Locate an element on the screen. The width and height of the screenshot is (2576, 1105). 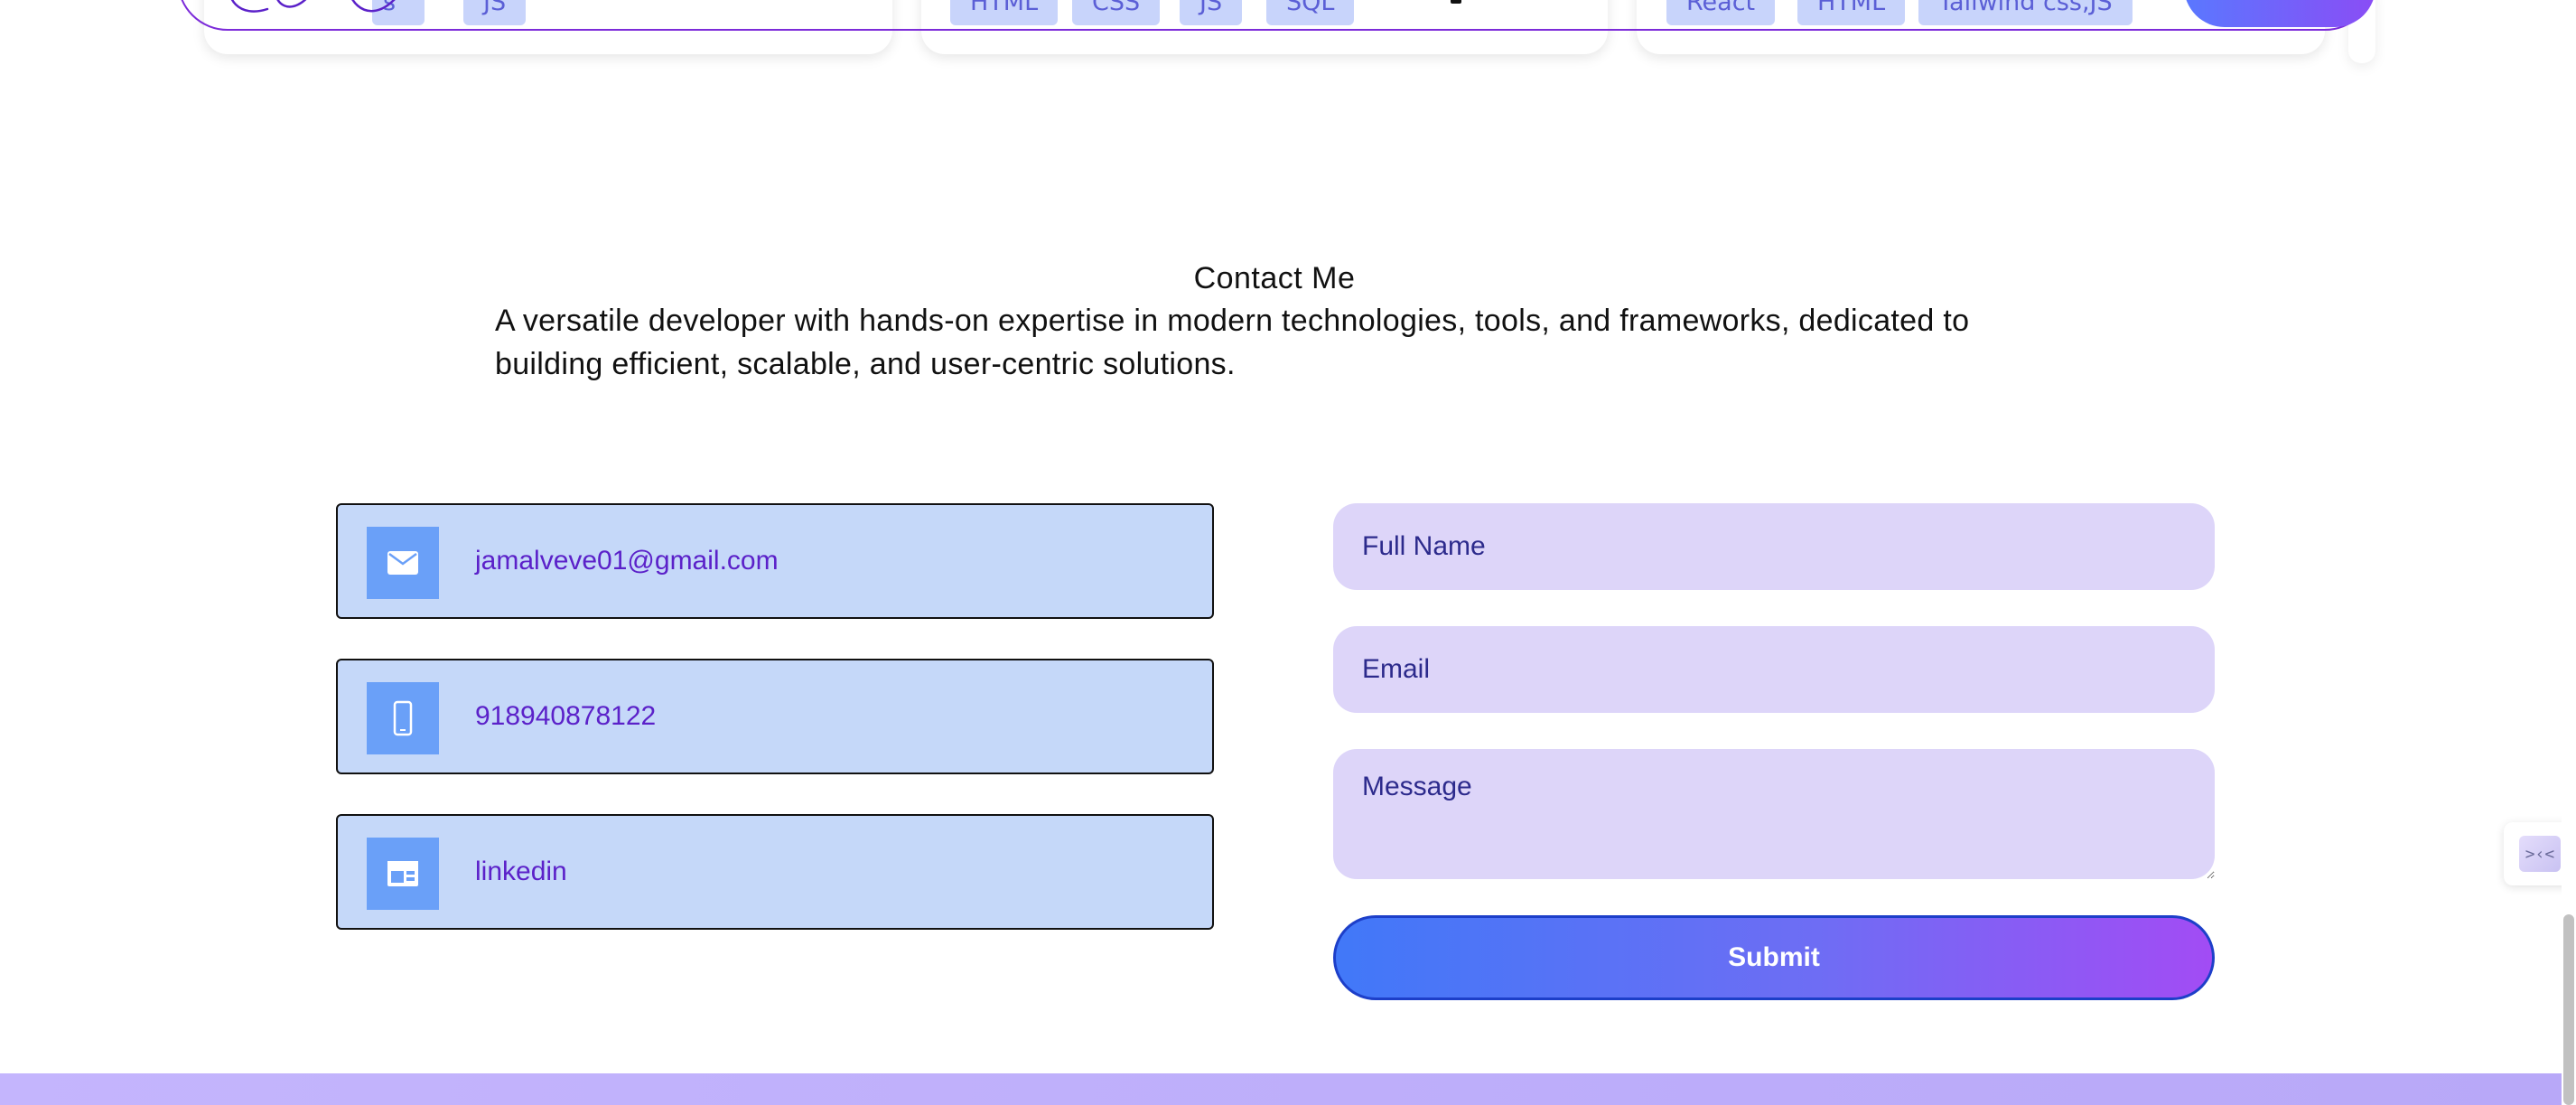
contact-email-text: jamalveve01@gmail.com is located at coordinates (627, 561).